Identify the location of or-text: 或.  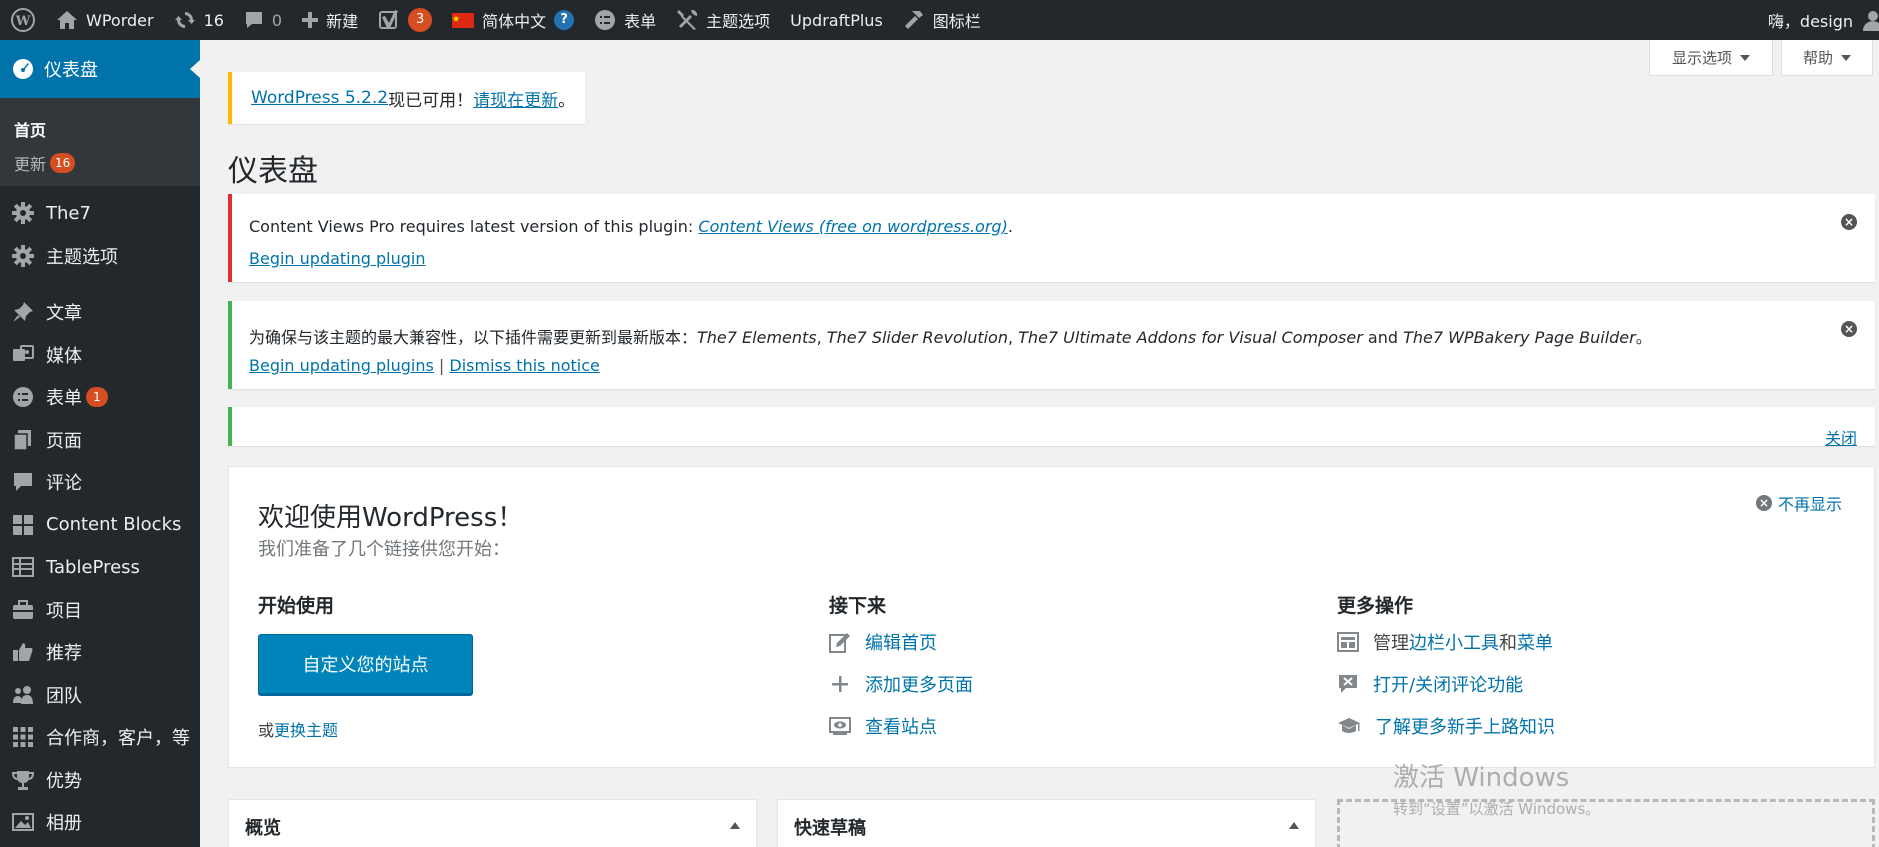
(266, 730).